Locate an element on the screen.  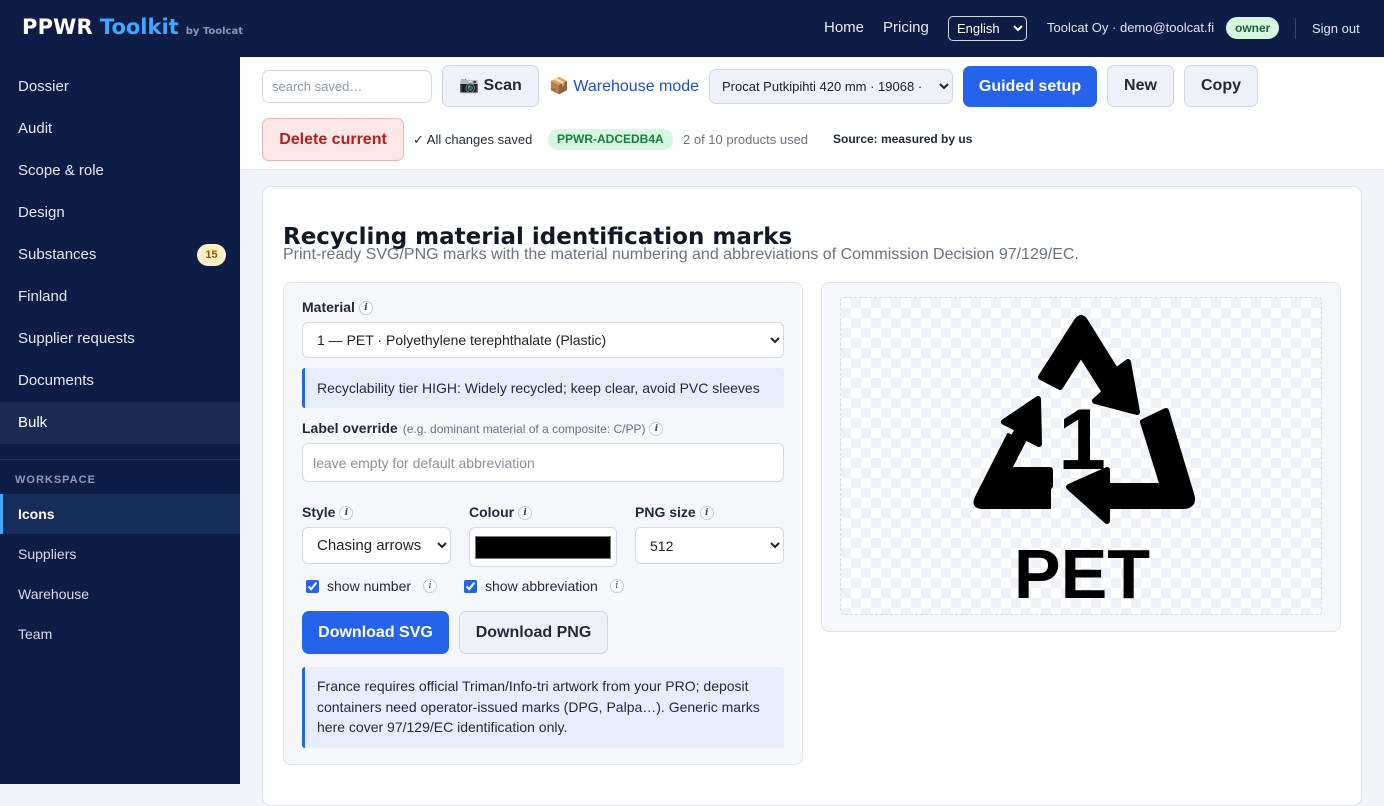
show-abbreviation-label: show abbreviation is located at coordinates (541, 586).